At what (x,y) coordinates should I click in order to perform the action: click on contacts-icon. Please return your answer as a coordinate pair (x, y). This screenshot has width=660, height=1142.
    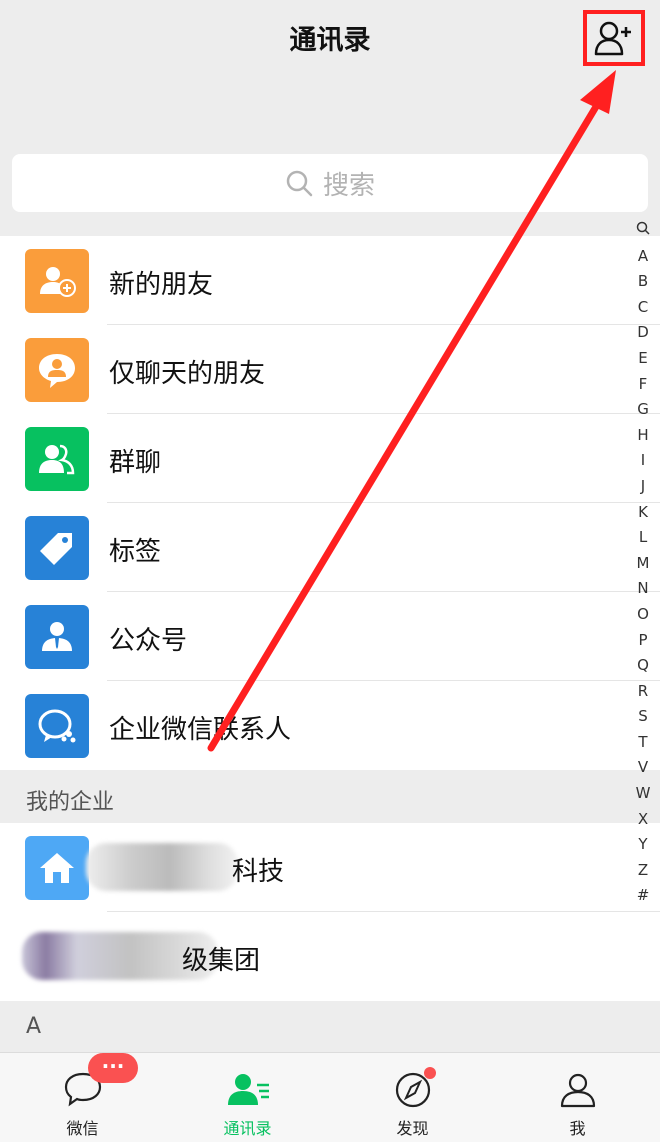
    Looking at the image, I should click on (248, 1089).